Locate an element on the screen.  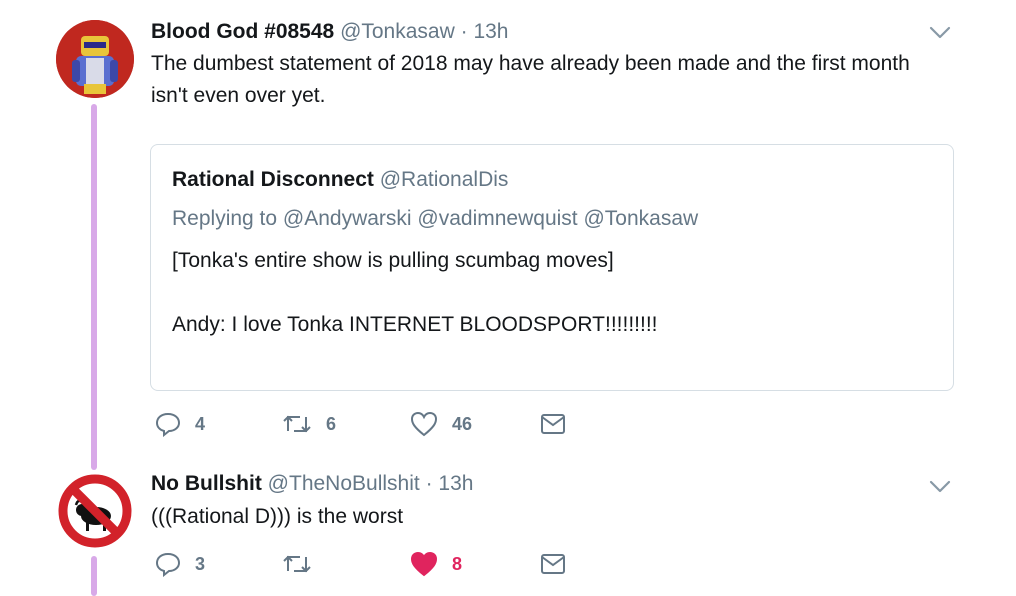
user-handle: @TheNoBullshit is located at coordinates (344, 483).